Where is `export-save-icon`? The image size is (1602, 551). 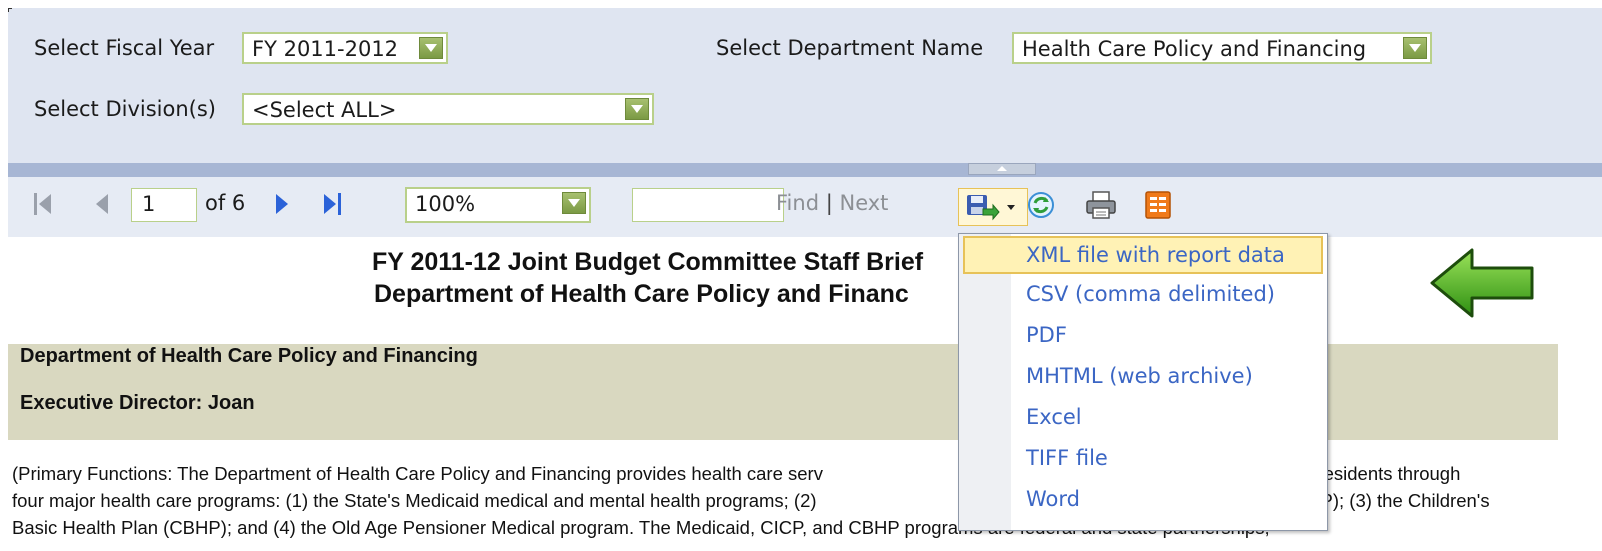
export-save-icon is located at coordinates (991, 208).